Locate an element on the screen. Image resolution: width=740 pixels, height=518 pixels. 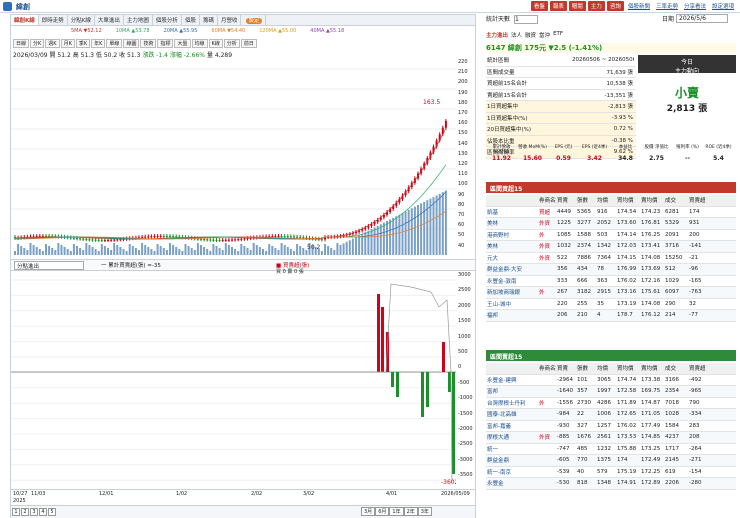
sell-row: 統一-南京 -539 40 579 175.19 172.25 619 -154 is located at coordinates (611, 472).